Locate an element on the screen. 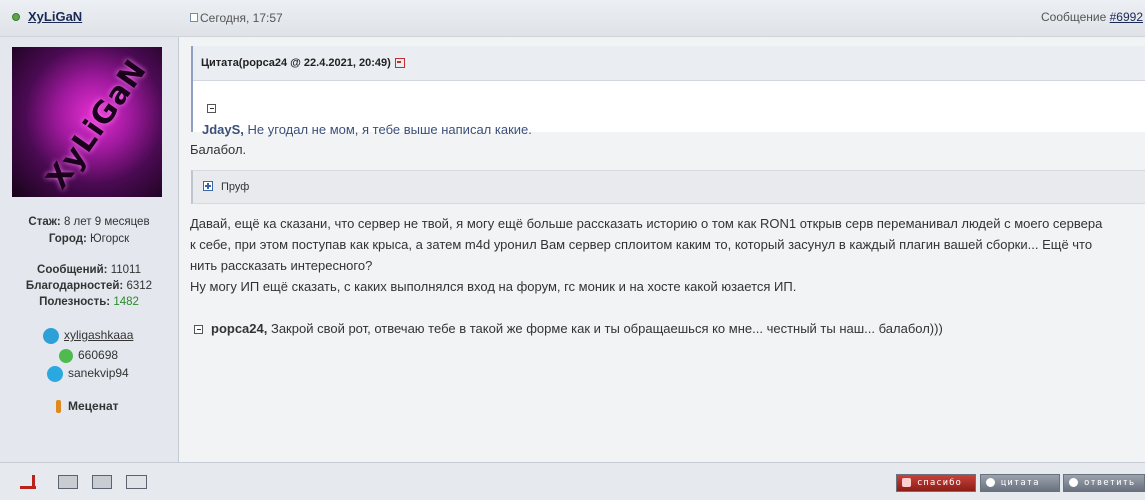  spoiler-label: Пруф is located at coordinates (235, 187).